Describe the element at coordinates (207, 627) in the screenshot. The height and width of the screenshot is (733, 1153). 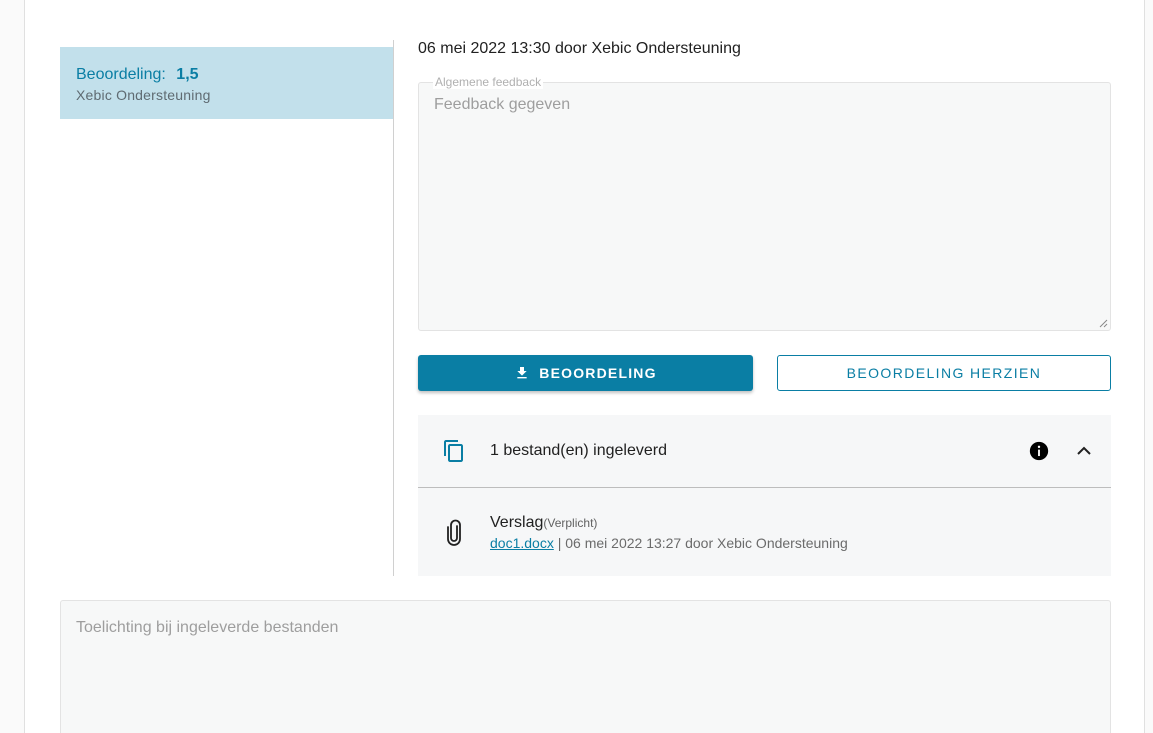
I see `file-notes-placeholder: Toelichting bij ingeleverde bestanden` at that location.